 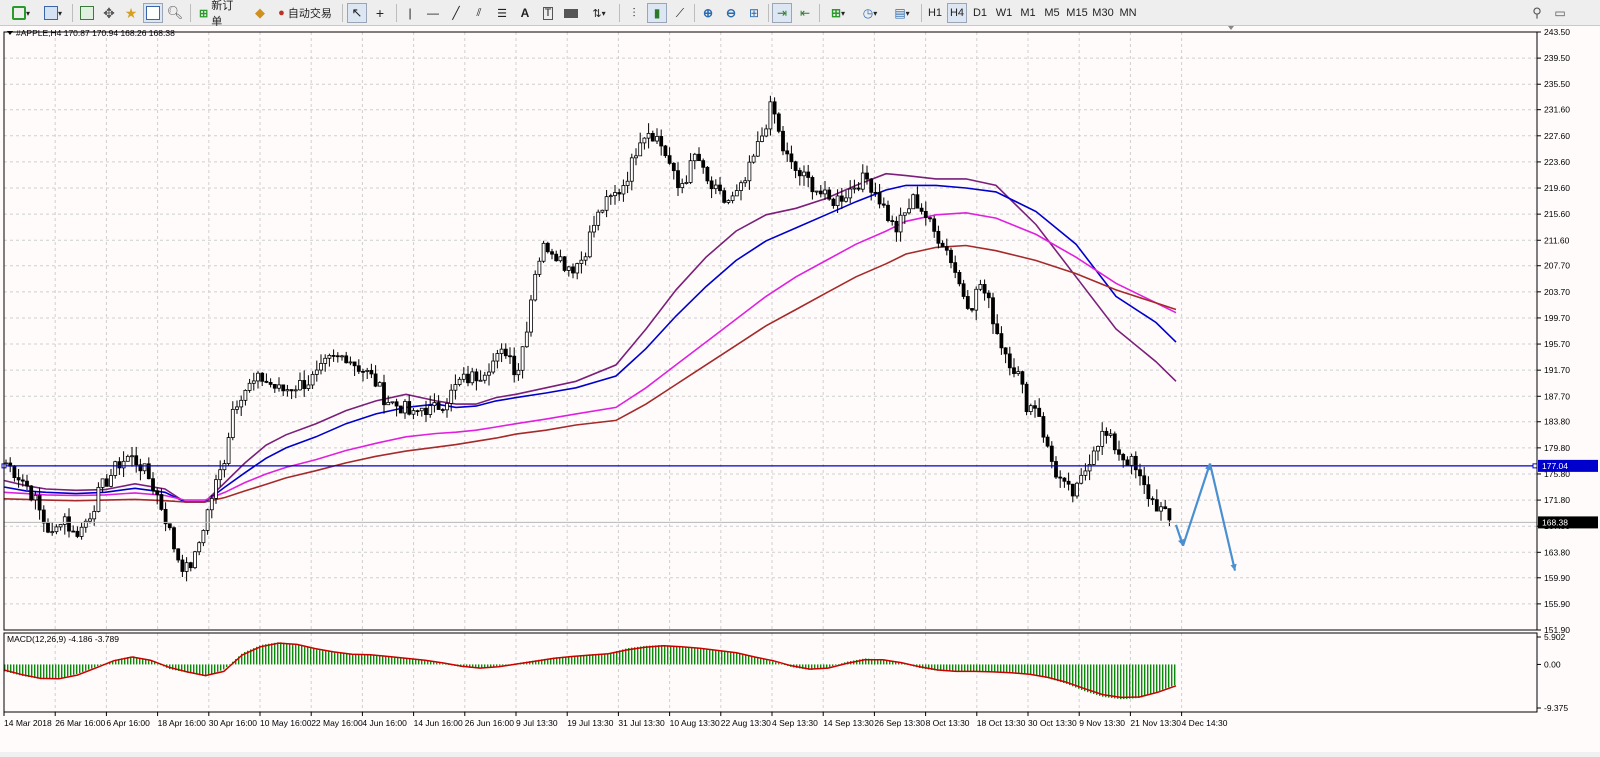 What do you see at coordinates (380, 13) in the screenshot?
I see `crosshair-tool: +` at bounding box center [380, 13].